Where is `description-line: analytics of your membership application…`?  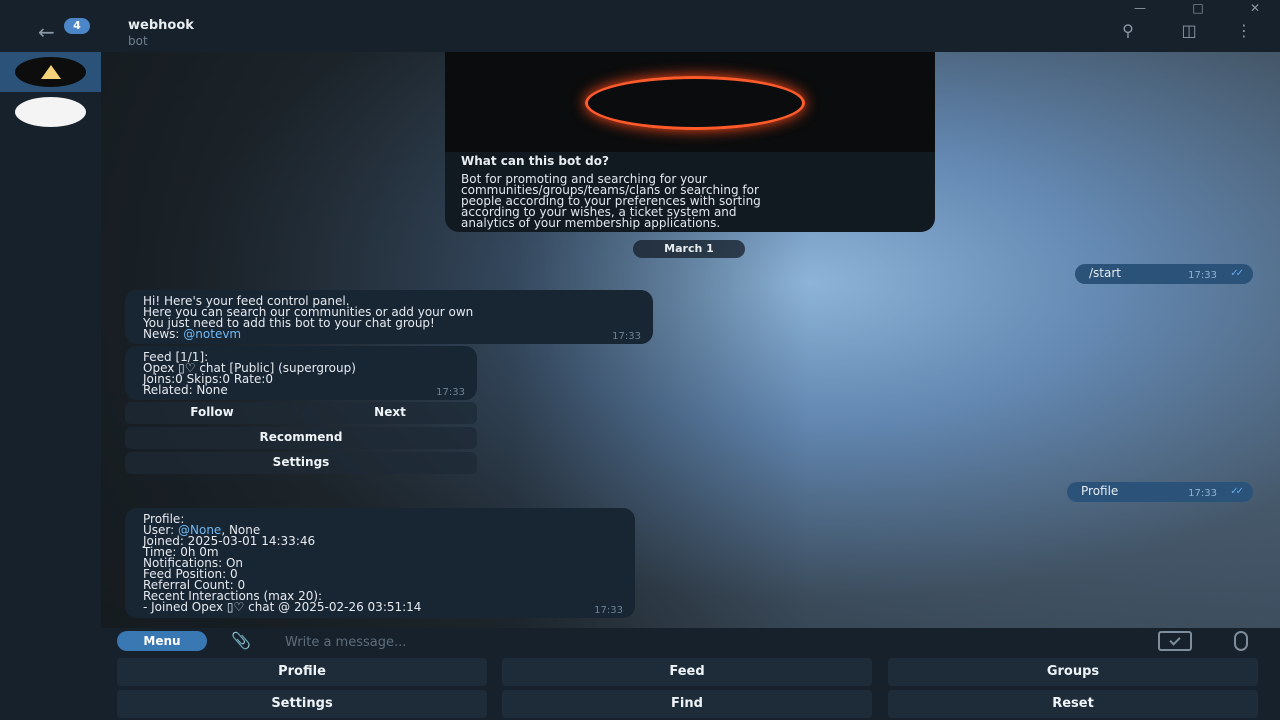 description-line: analytics of your membership application… is located at coordinates (591, 223).